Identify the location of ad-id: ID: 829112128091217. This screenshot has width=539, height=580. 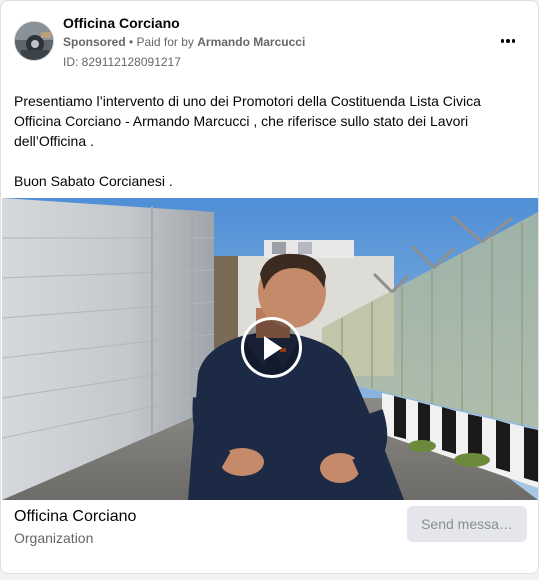
(122, 62).